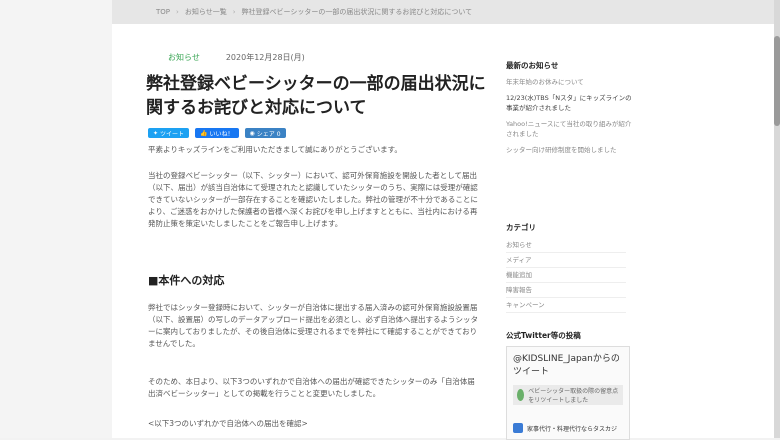  I want to click on breadcrumb-section: お知らせ一覧, so click(206, 12).